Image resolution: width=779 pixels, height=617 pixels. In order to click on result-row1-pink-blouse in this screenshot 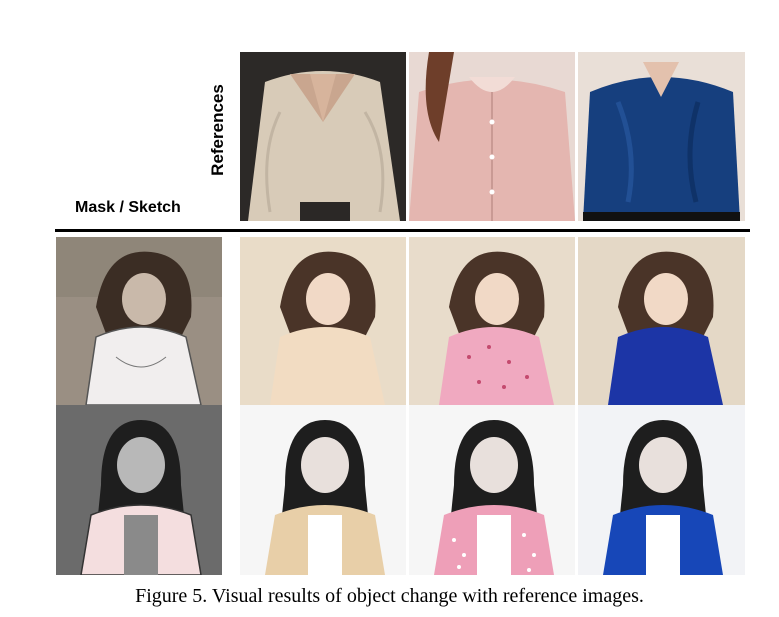, I will do `click(492, 321)`.